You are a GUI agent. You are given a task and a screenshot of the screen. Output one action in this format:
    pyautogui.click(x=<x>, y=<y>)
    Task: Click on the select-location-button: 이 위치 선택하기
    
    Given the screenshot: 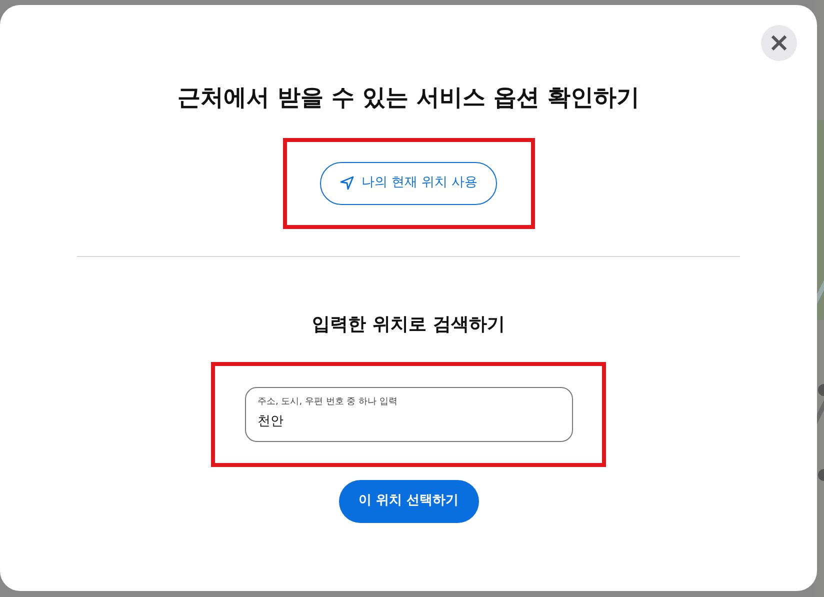 What is the action you would take?
    pyautogui.click(x=408, y=501)
    